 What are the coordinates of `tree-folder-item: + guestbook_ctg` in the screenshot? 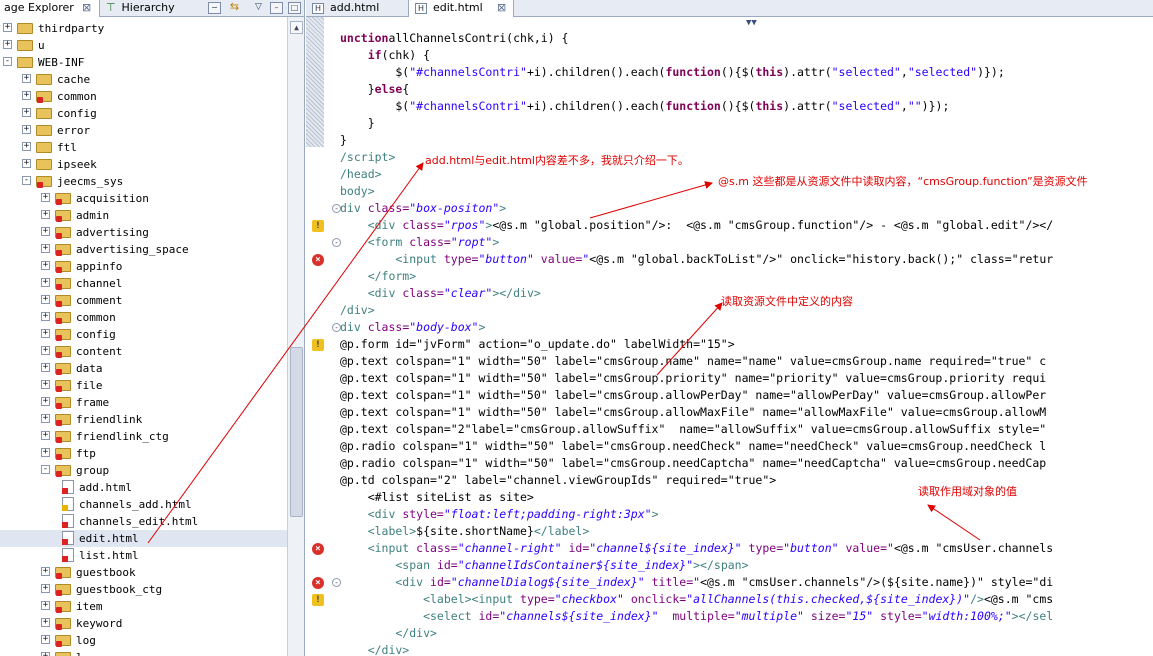 It's located at (143, 589).